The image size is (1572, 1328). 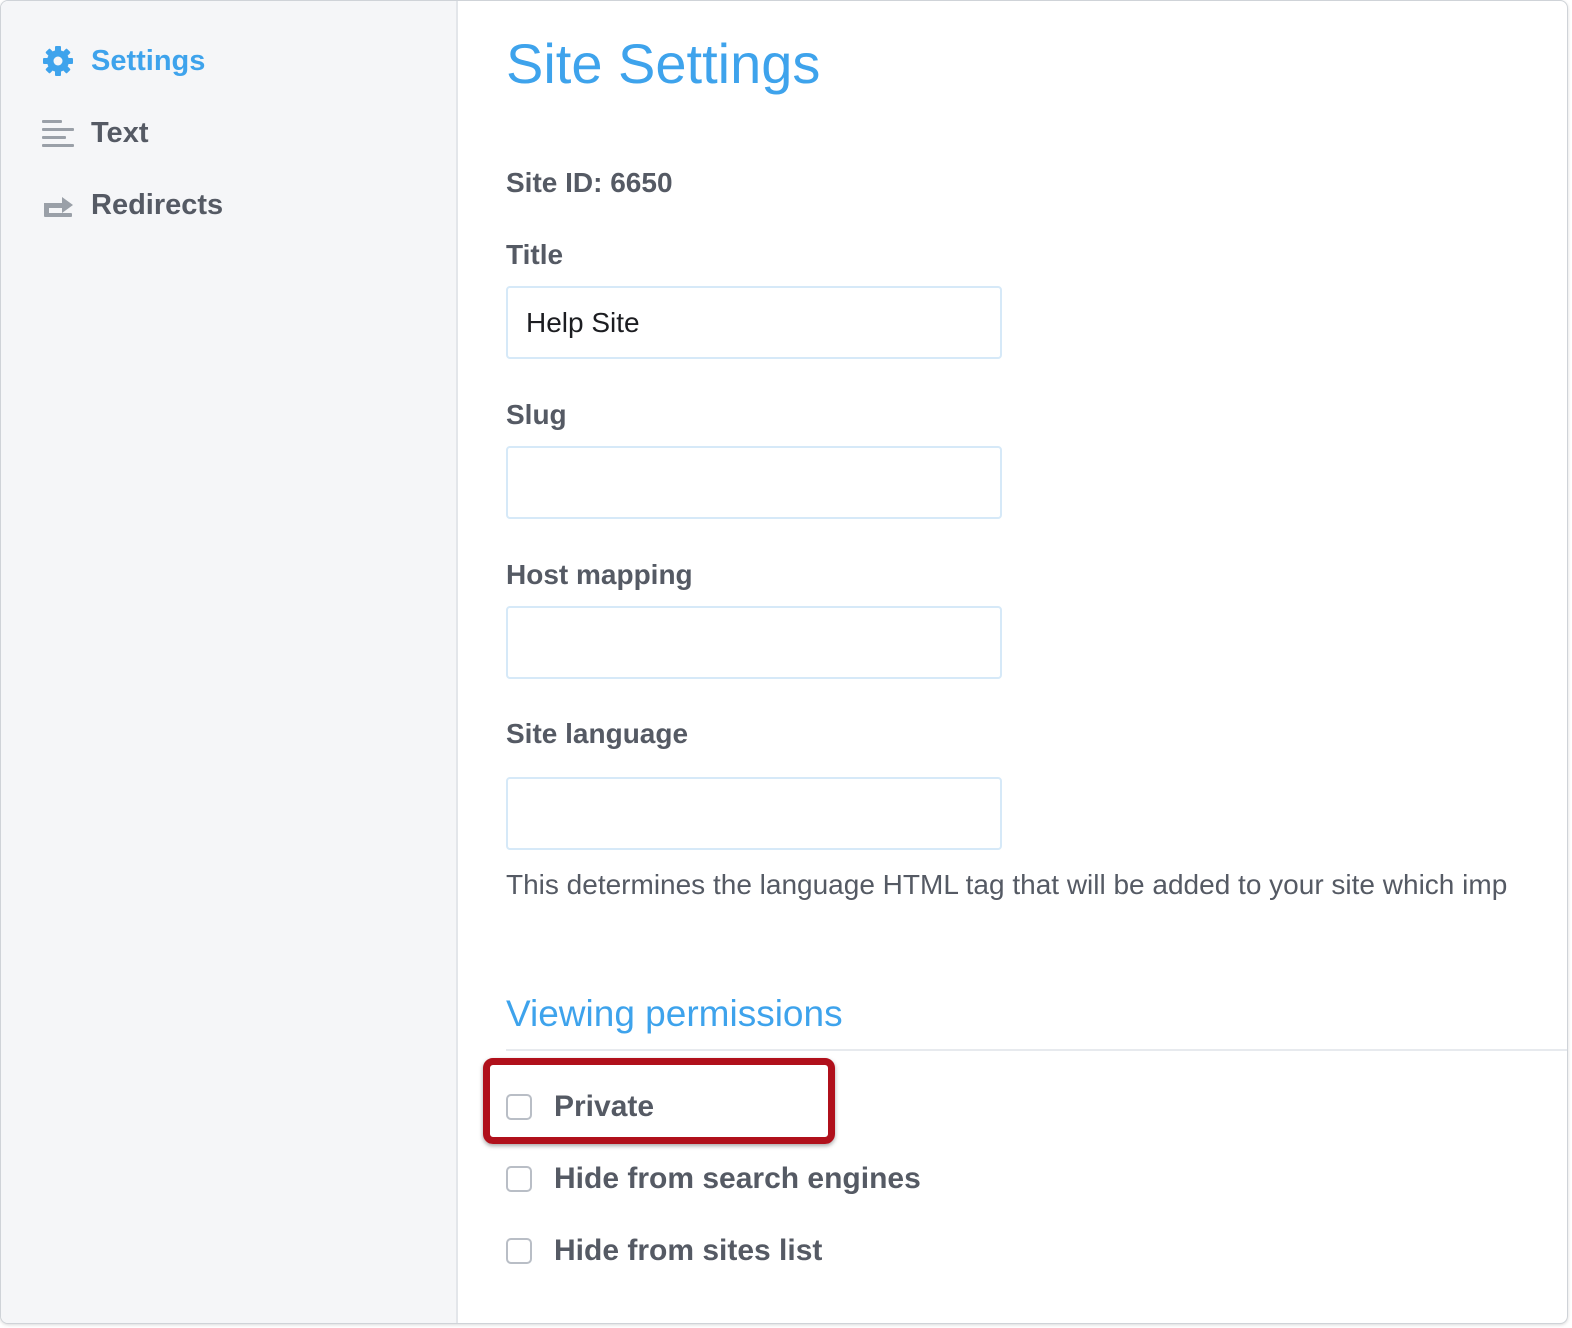 What do you see at coordinates (519, 1179) in the screenshot?
I see `hide-from-search-engines-checkbox` at bounding box center [519, 1179].